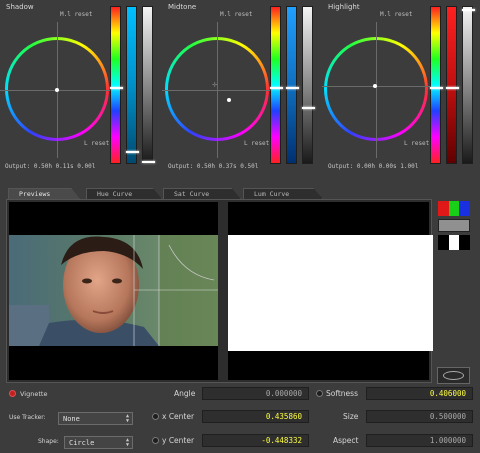 The image size is (480, 453). I want to click on rgb-channel-swatch, so click(454, 208).